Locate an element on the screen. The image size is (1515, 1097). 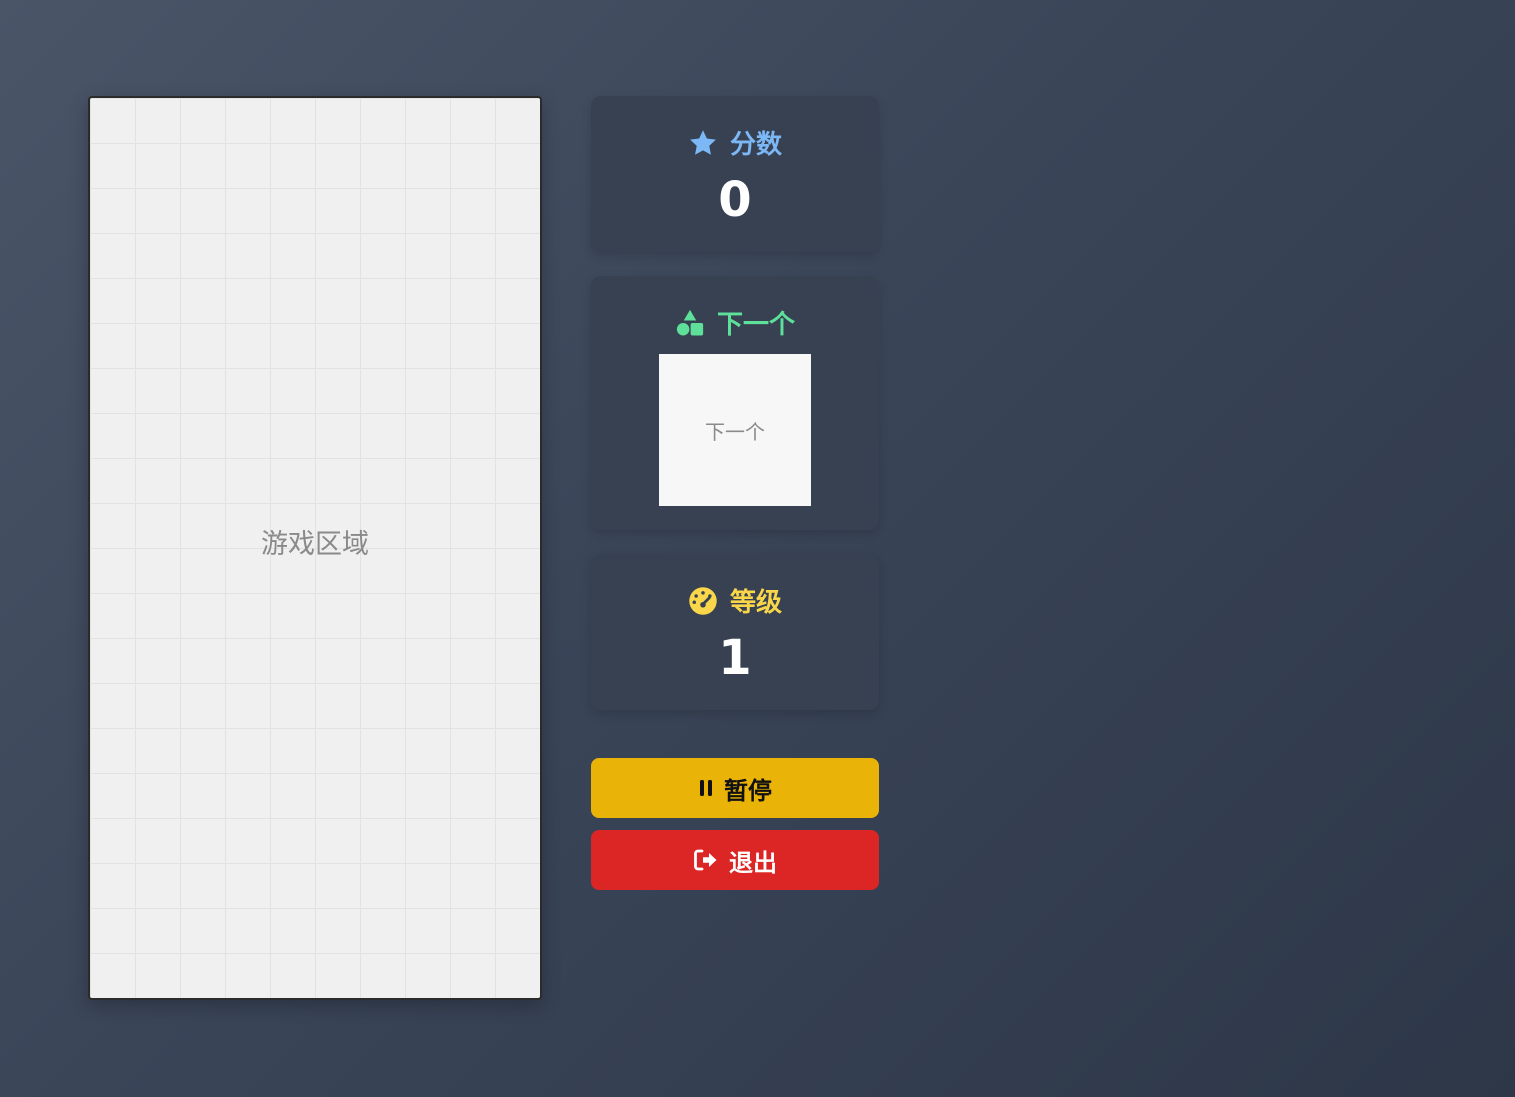
pause-button: 暂停 is located at coordinates (735, 788).